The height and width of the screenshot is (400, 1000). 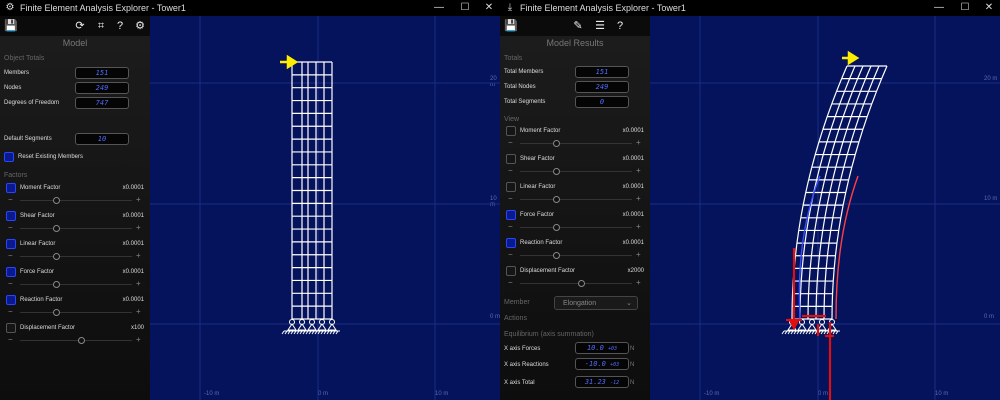 I want to click on deformed-tower-mesh, so click(x=839, y=192).